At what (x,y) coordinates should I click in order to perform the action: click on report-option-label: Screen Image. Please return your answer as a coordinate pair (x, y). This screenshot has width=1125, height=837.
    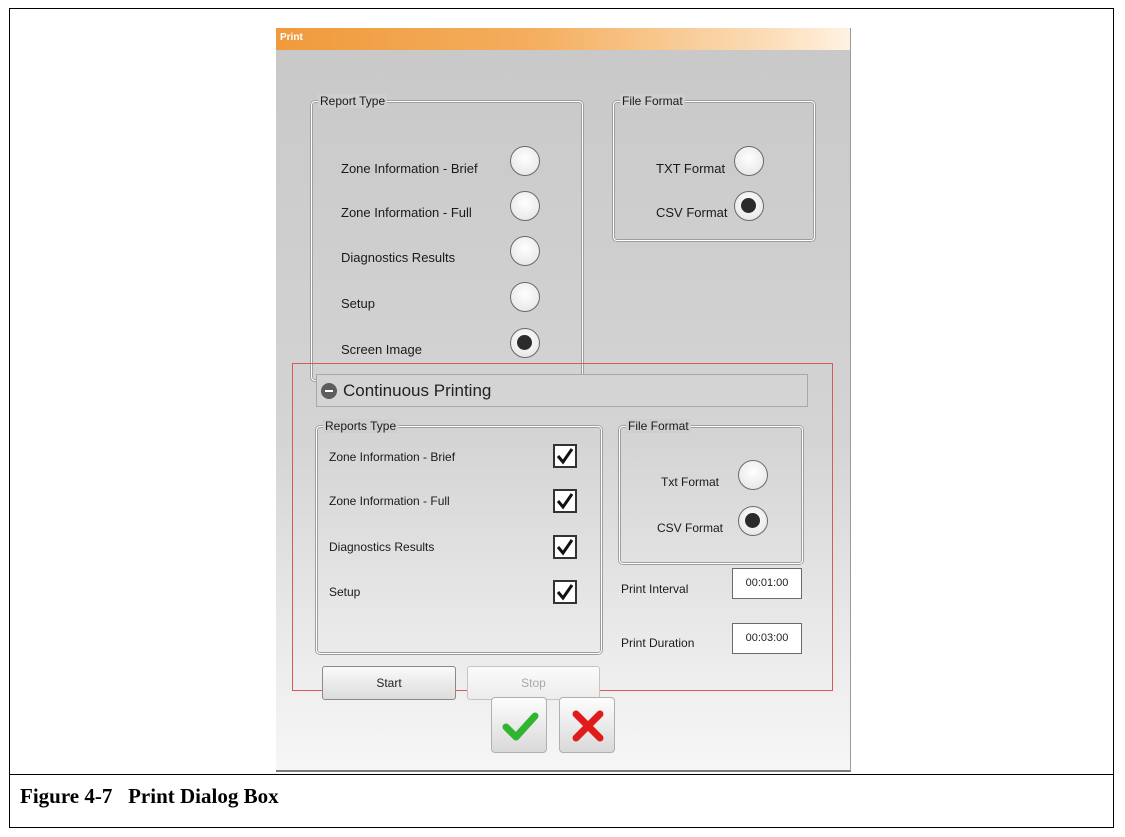
    Looking at the image, I should click on (381, 349).